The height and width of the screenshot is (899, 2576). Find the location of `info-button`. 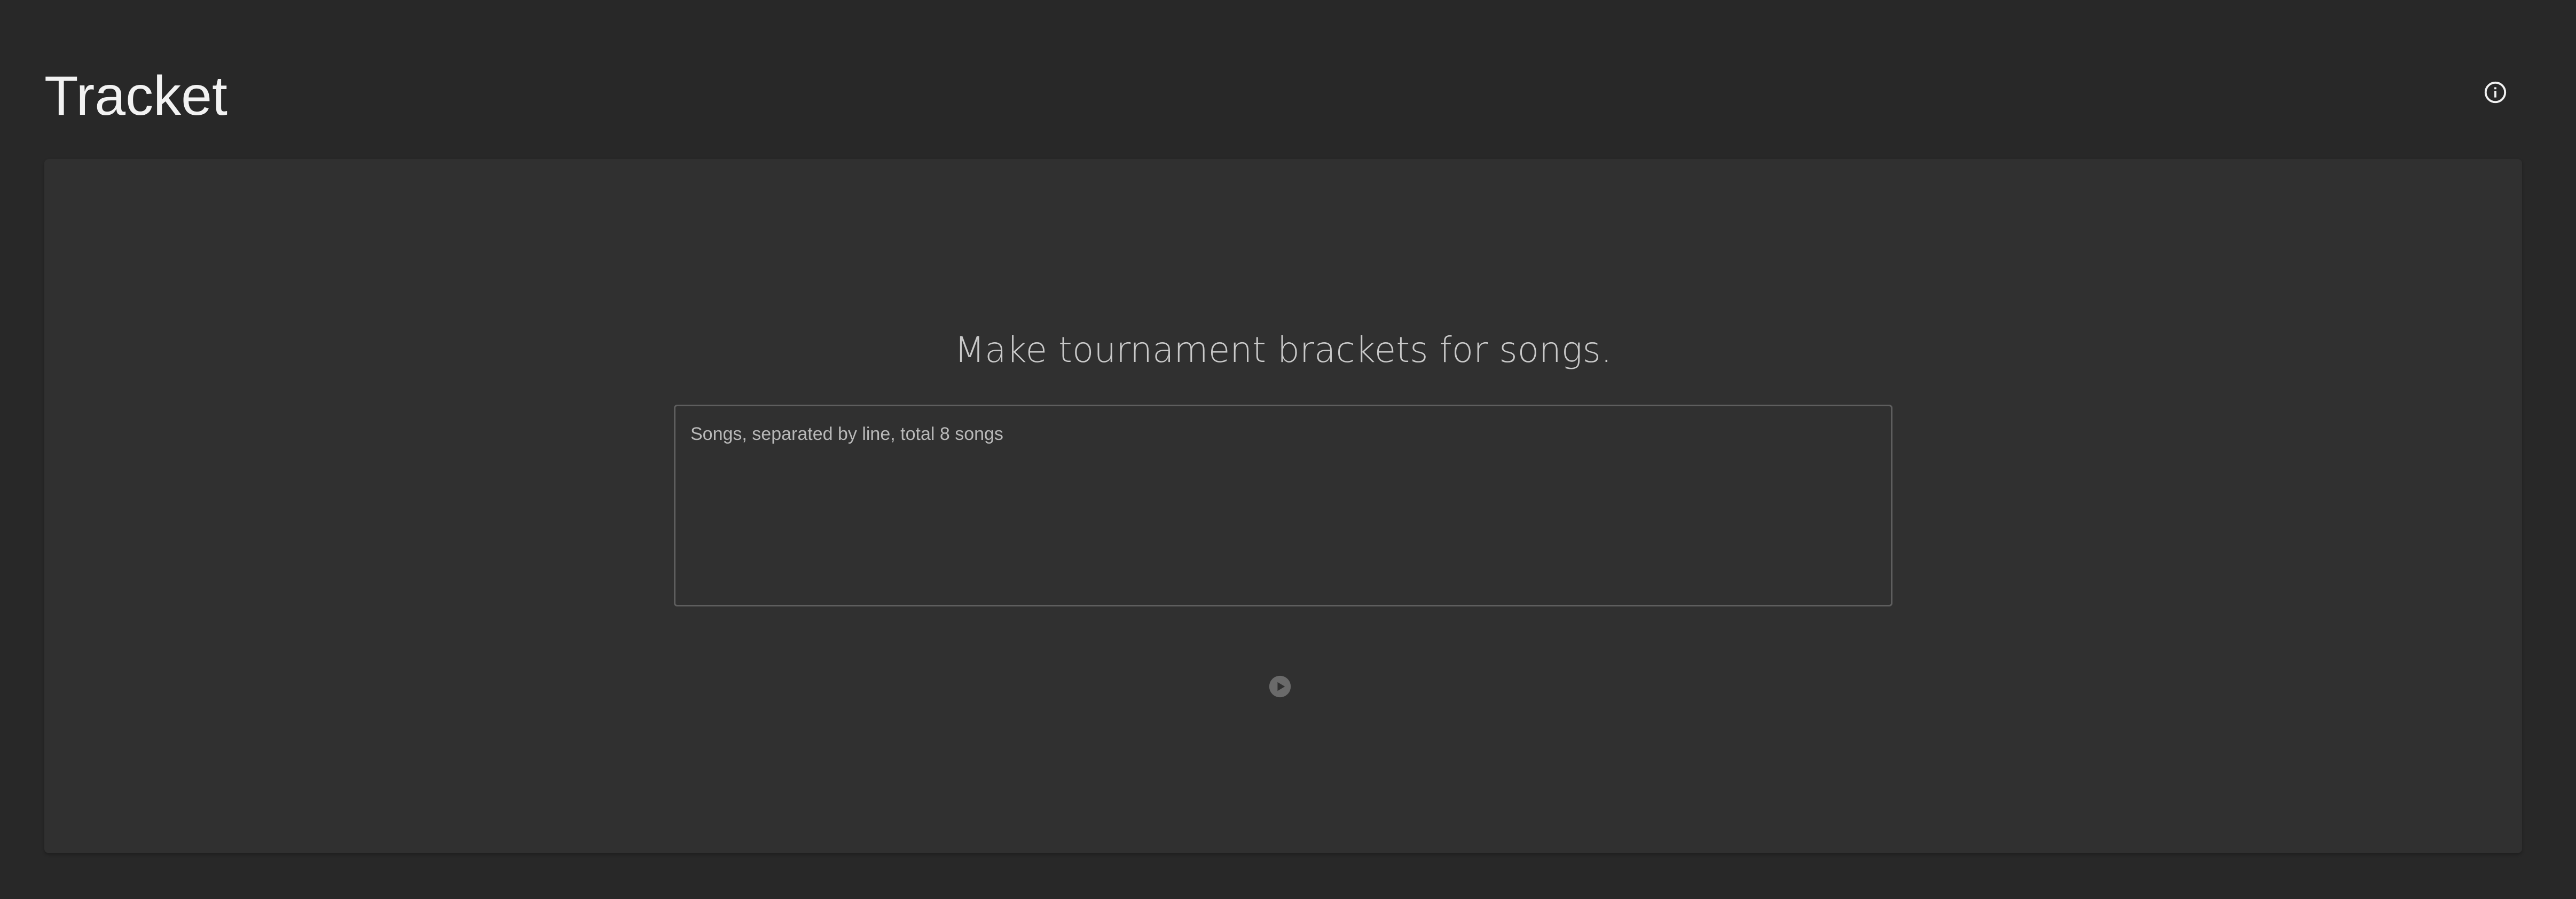

info-button is located at coordinates (2495, 92).